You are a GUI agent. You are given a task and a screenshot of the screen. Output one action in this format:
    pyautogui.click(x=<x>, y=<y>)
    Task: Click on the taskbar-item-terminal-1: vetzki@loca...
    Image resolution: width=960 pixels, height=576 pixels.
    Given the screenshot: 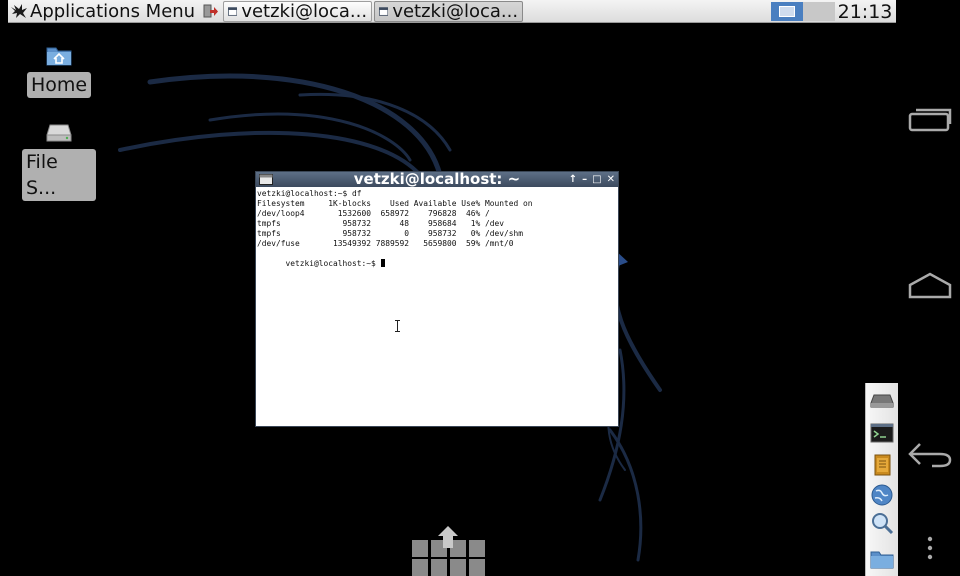 What is the action you would take?
    pyautogui.click(x=298, y=11)
    